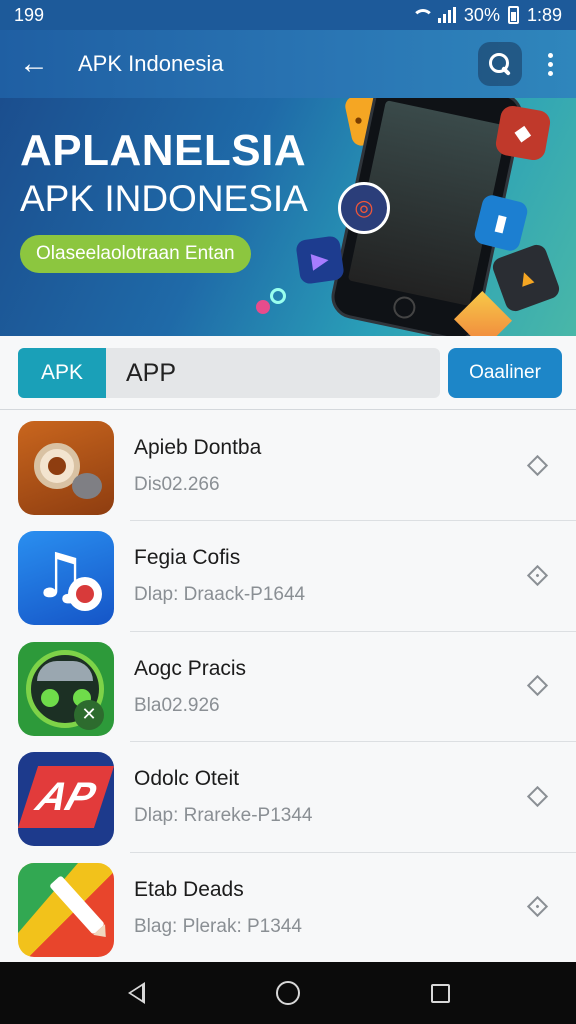 The height and width of the screenshot is (1024, 576). I want to click on app-meta: Bla02.926, so click(177, 705).